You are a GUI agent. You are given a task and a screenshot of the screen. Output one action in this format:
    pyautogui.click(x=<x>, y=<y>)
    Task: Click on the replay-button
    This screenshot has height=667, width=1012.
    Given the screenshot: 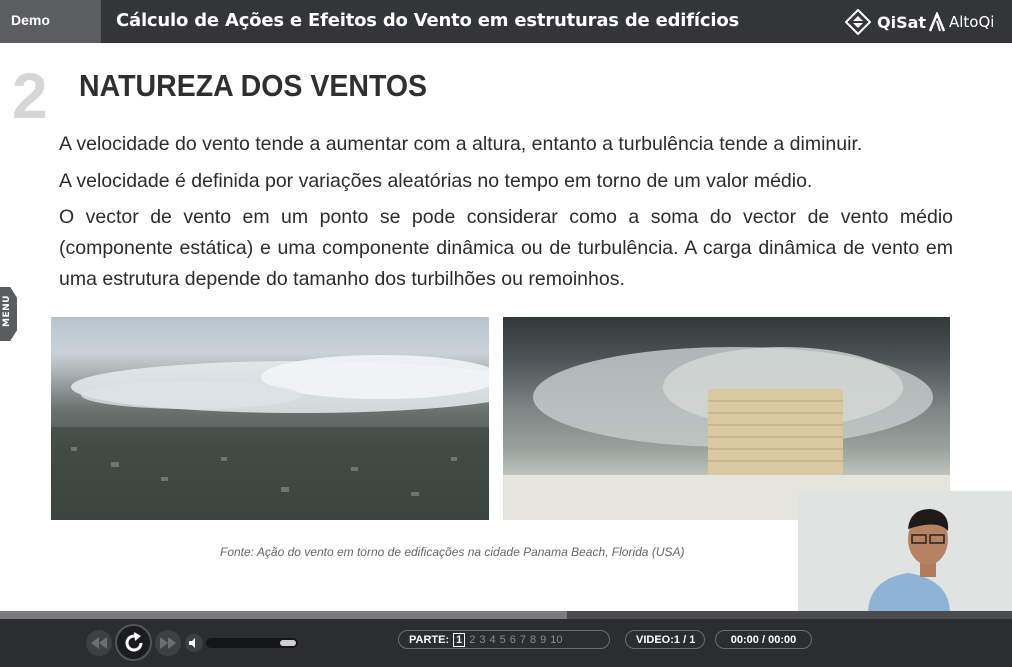 What is the action you would take?
    pyautogui.click(x=133, y=642)
    